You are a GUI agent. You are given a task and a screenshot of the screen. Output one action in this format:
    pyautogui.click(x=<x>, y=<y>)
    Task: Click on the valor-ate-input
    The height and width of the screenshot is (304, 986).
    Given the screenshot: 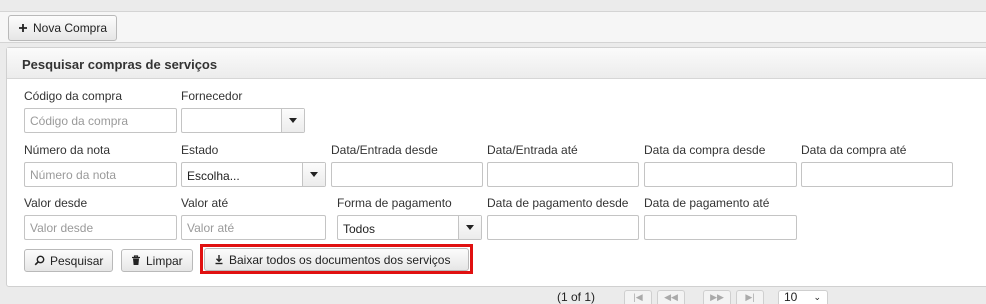 What is the action you would take?
    pyautogui.click(x=253, y=227)
    